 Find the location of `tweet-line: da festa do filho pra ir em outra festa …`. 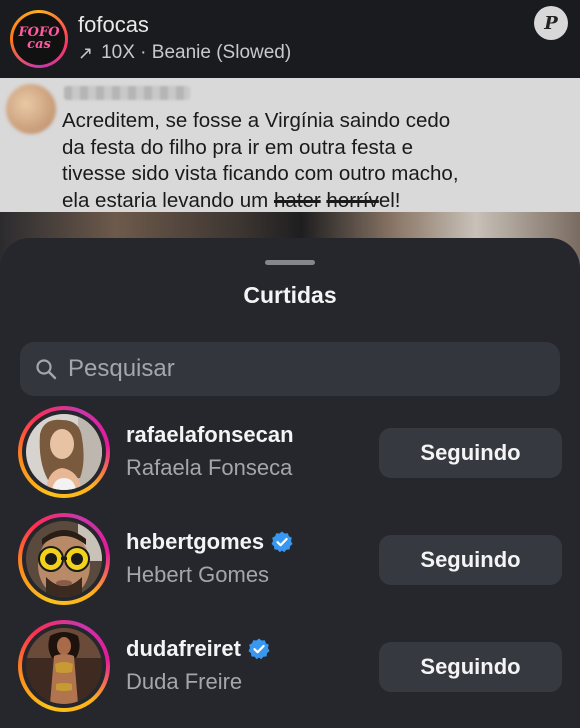

tweet-line: da festa do filho pra ir em outra festa … is located at coordinates (237, 147).